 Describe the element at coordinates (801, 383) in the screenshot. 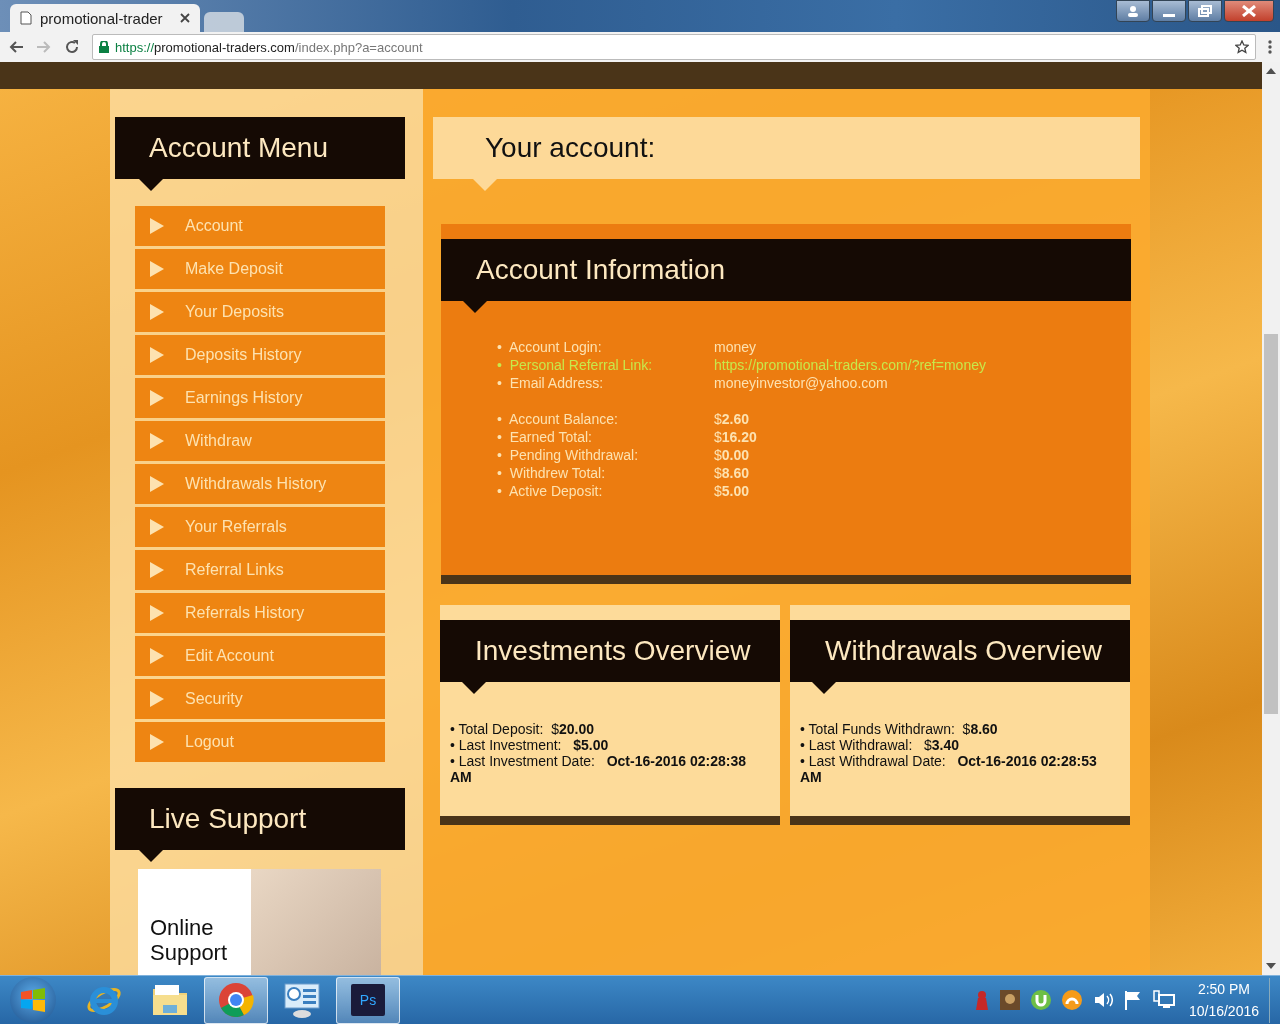

I see `info-value: moneyinvestor@yahoo.com` at that location.